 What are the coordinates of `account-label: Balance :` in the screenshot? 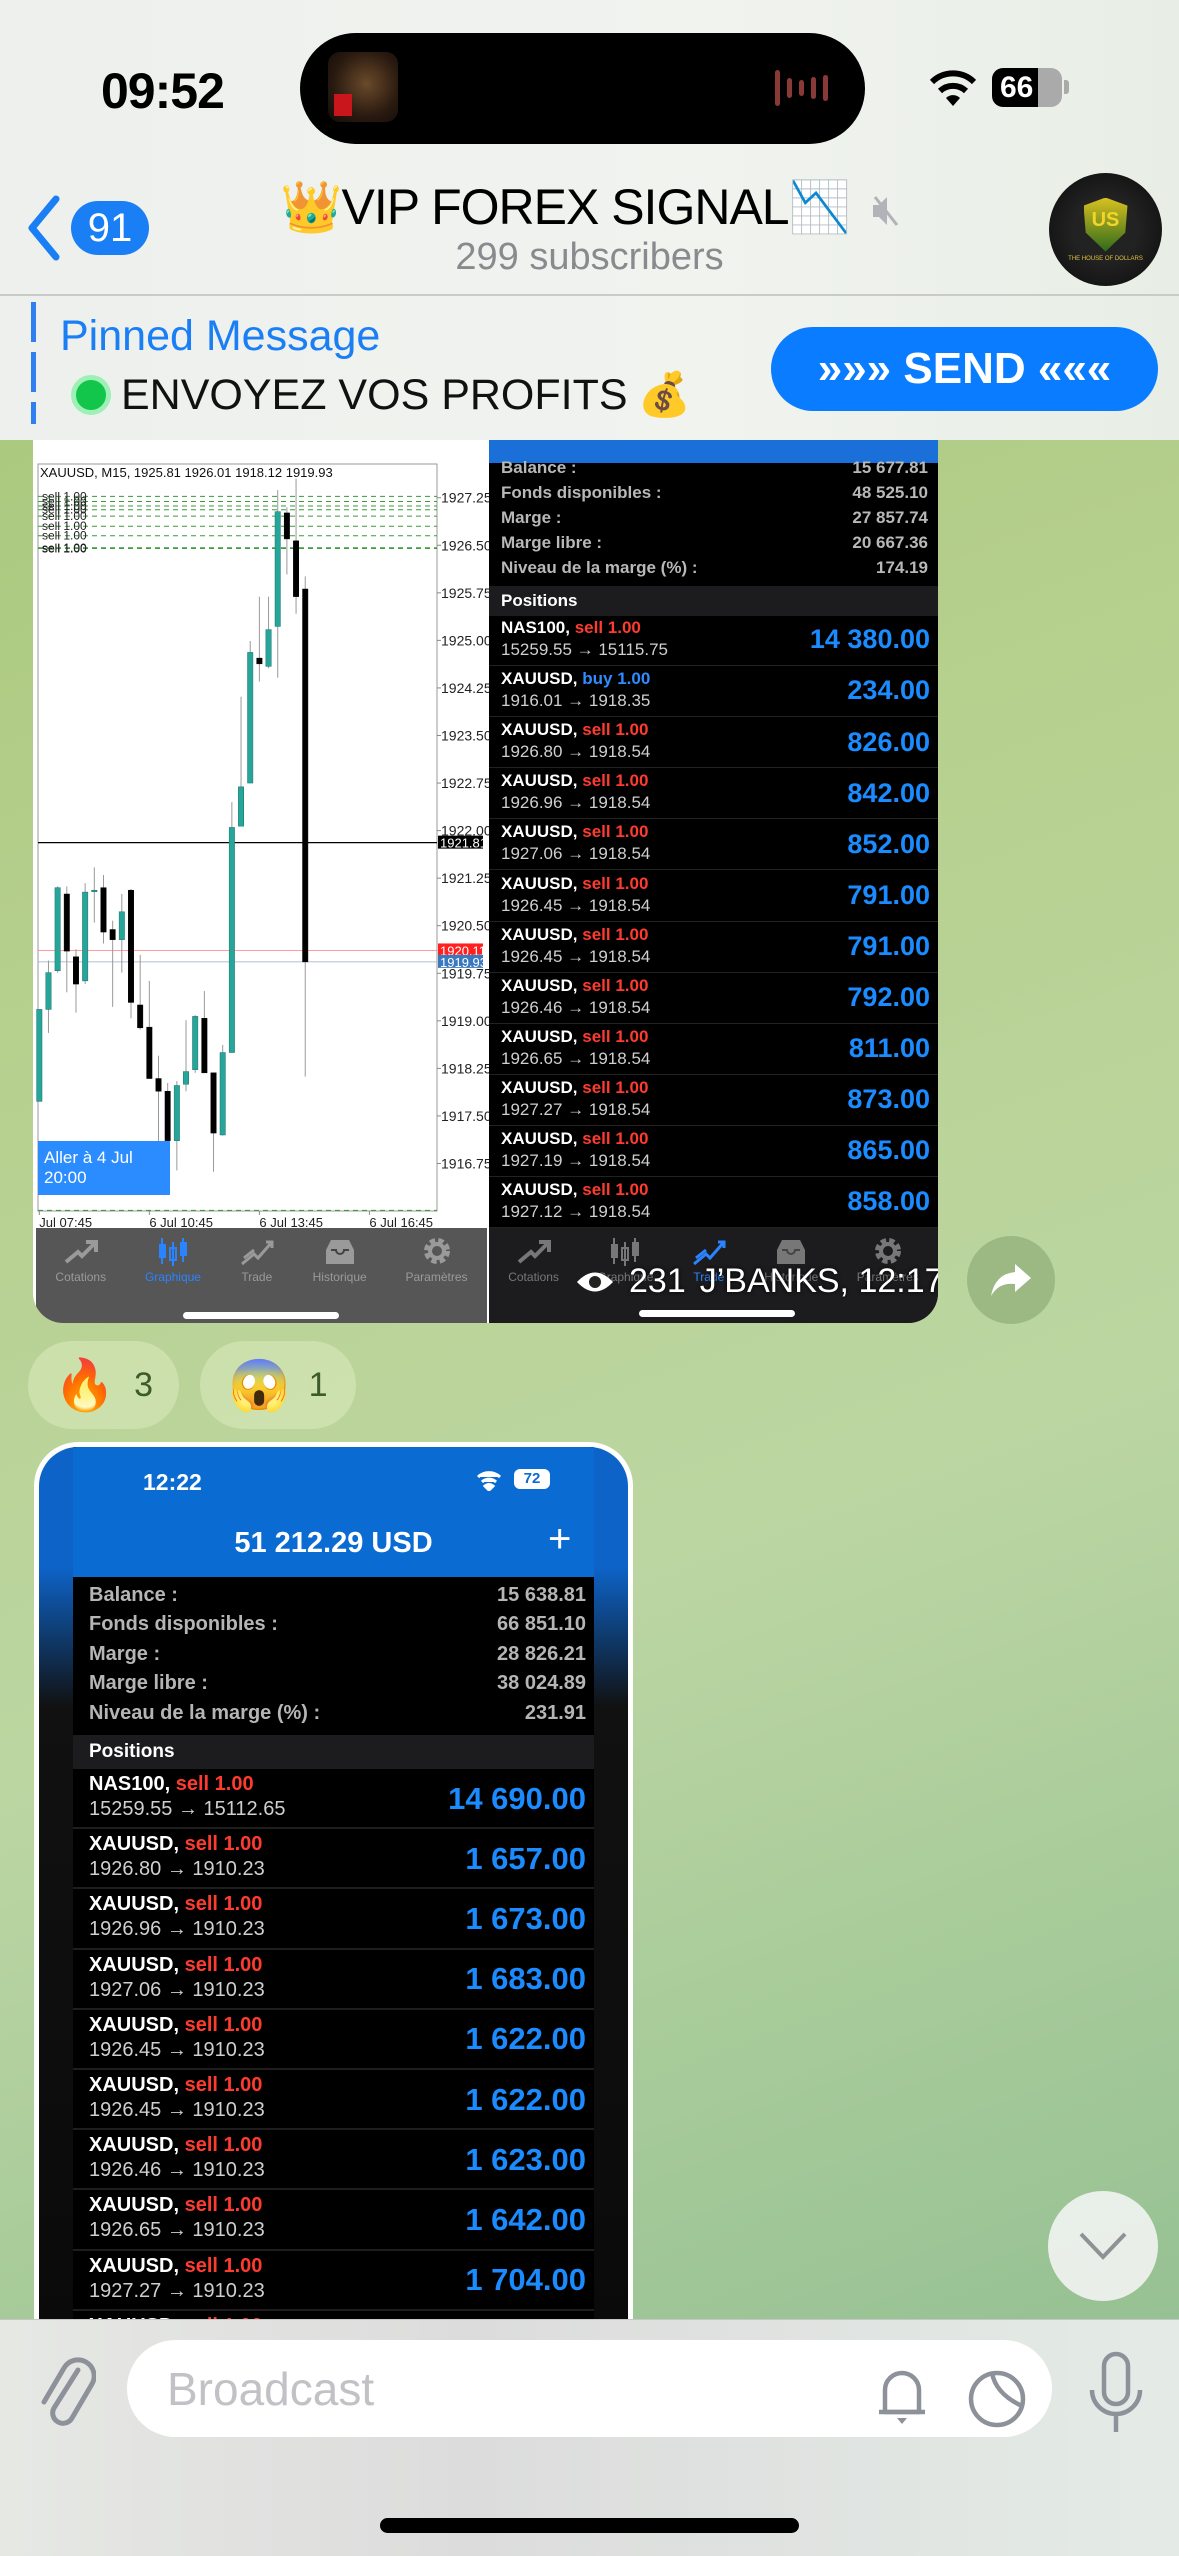 It's located at (133, 1595).